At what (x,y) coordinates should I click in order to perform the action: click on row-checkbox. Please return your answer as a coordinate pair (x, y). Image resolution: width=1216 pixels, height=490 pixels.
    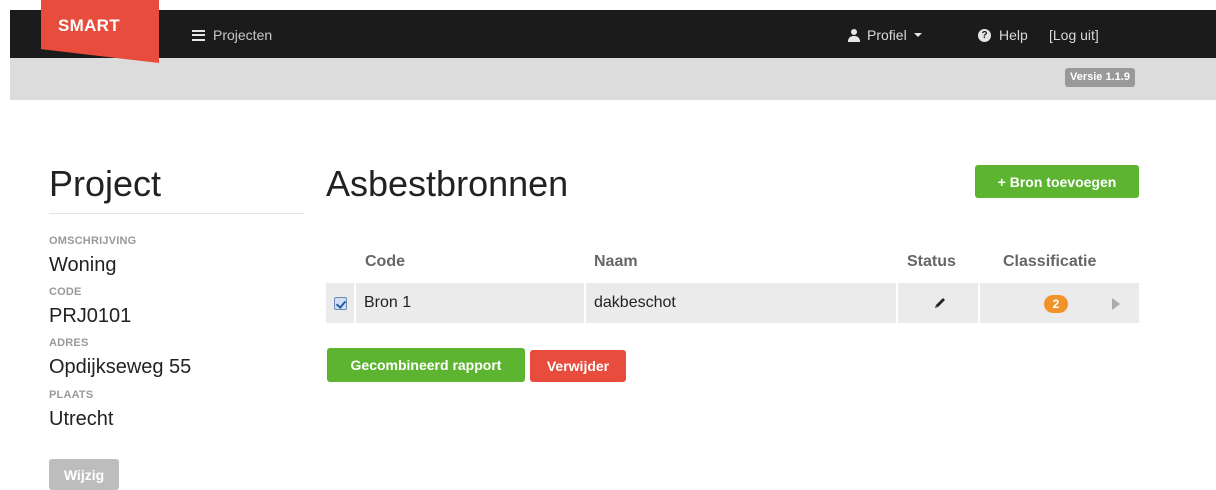
    Looking at the image, I should click on (340, 303).